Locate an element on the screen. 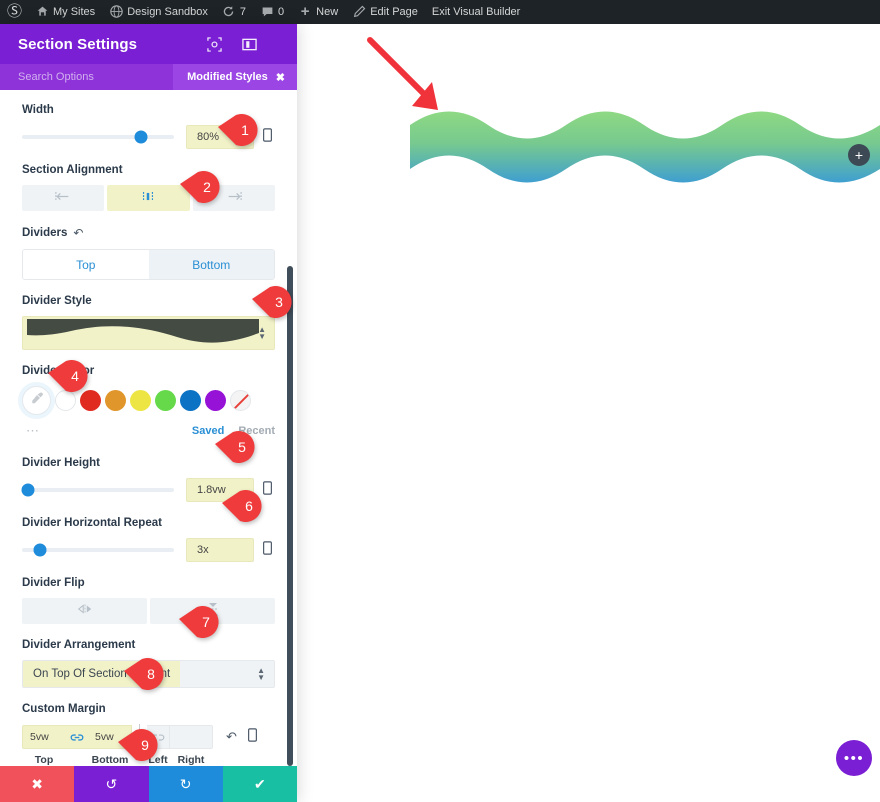 The image size is (880, 802). align-center-button is located at coordinates (148, 198).